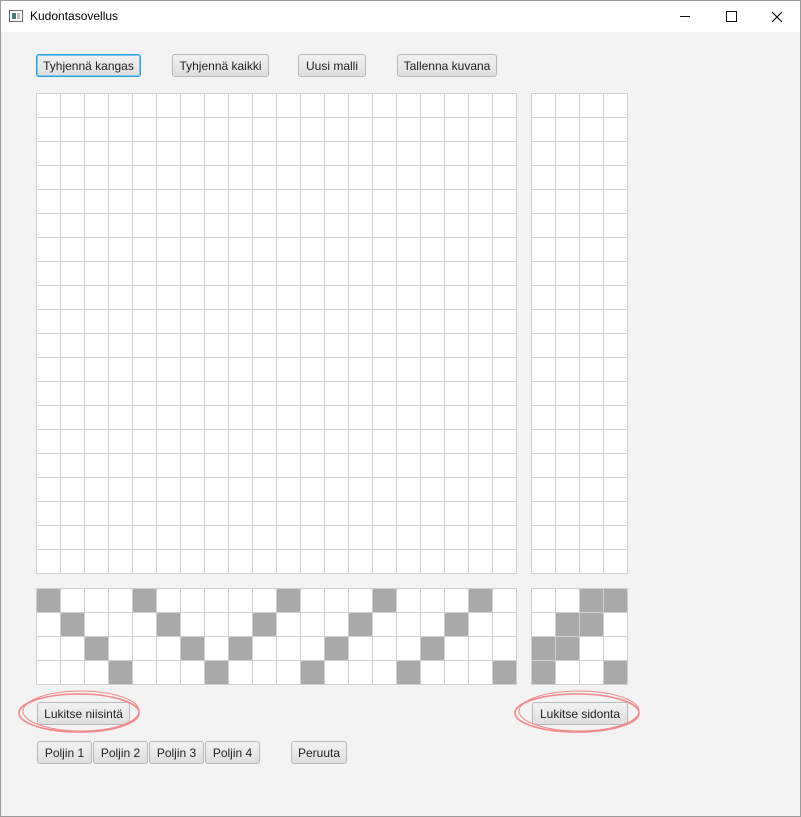 The height and width of the screenshot is (817, 801). What do you see at coordinates (64, 752) in the screenshot?
I see `pedal-1-button: Poljin 1` at bounding box center [64, 752].